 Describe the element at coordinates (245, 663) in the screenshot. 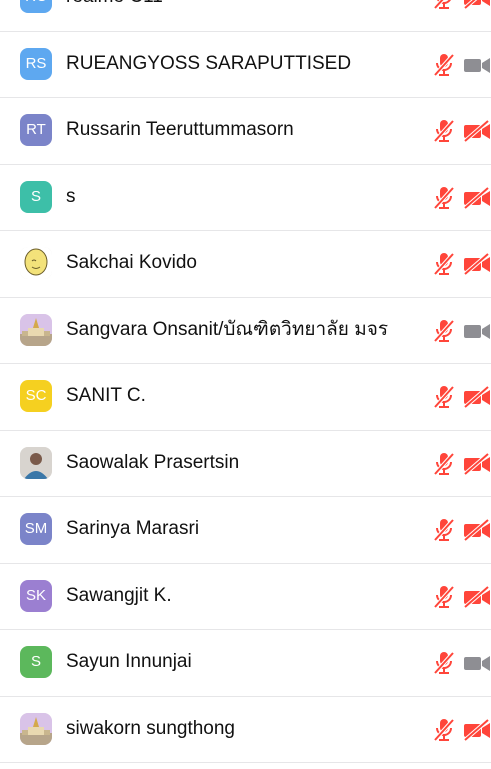

I see `participant-row: S Sayun Innunjai` at that location.